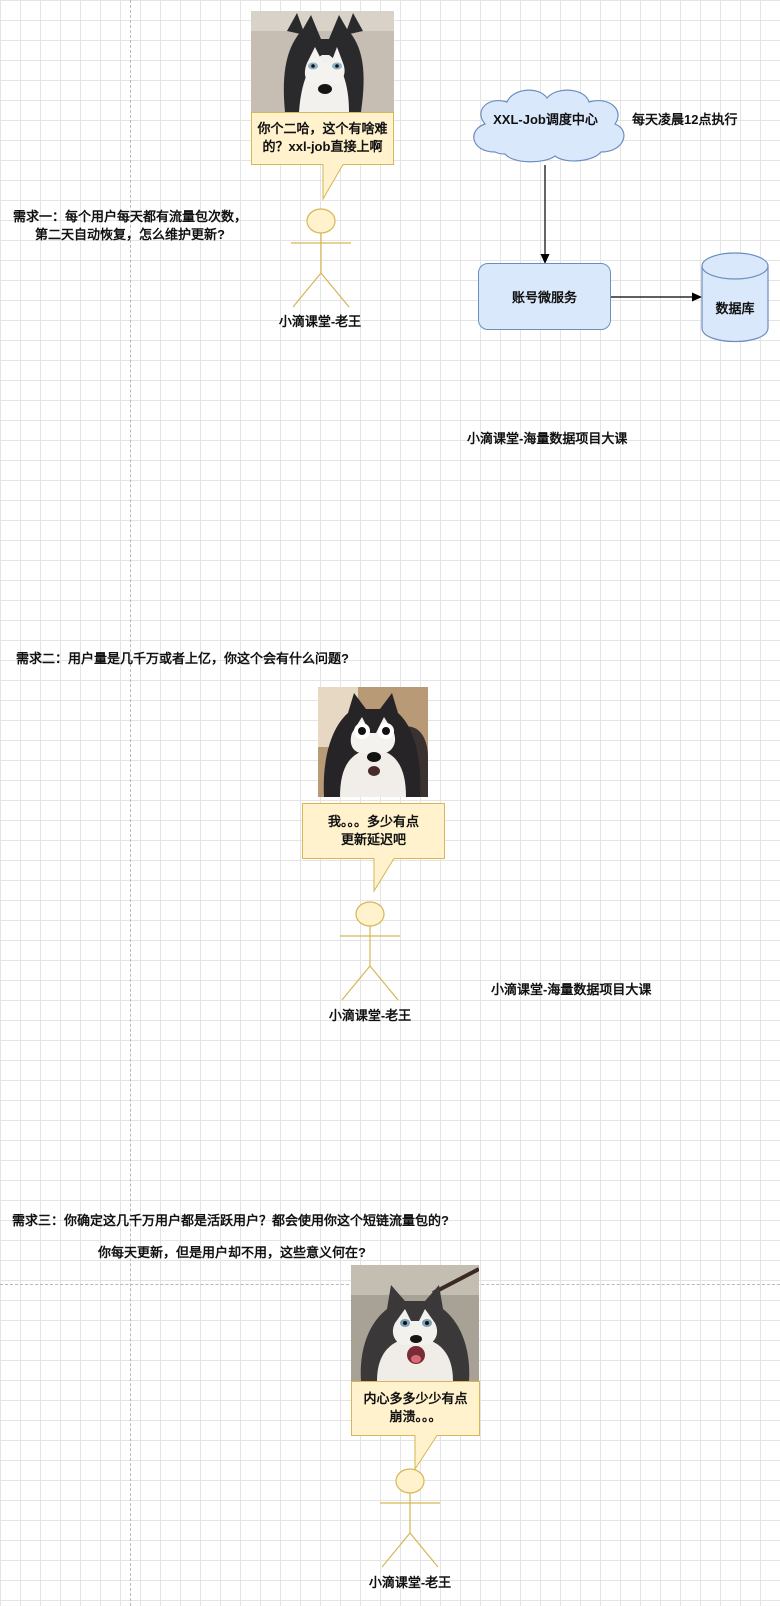 This screenshot has height=1606, width=780. I want to click on speech-bubble-three-line2: 崩溃。。。, so click(415, 1416).